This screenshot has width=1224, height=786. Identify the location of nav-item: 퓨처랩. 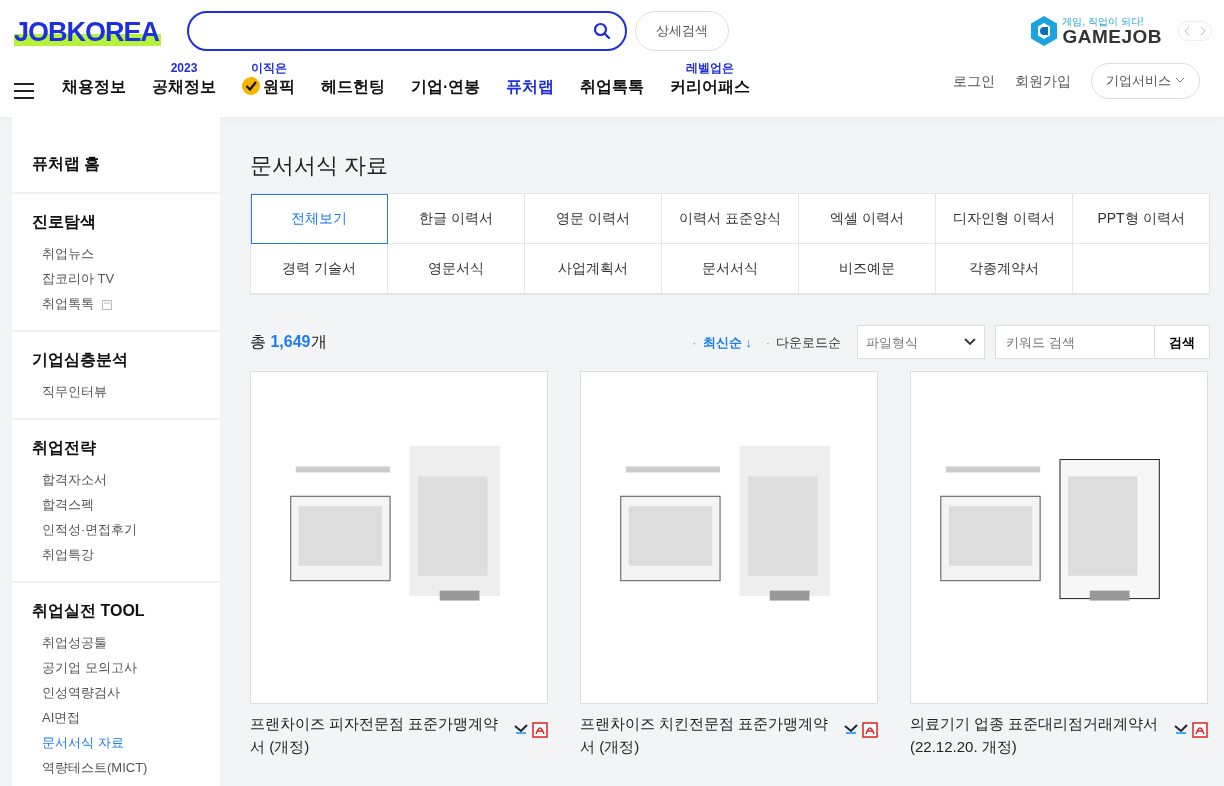
(530, 87).